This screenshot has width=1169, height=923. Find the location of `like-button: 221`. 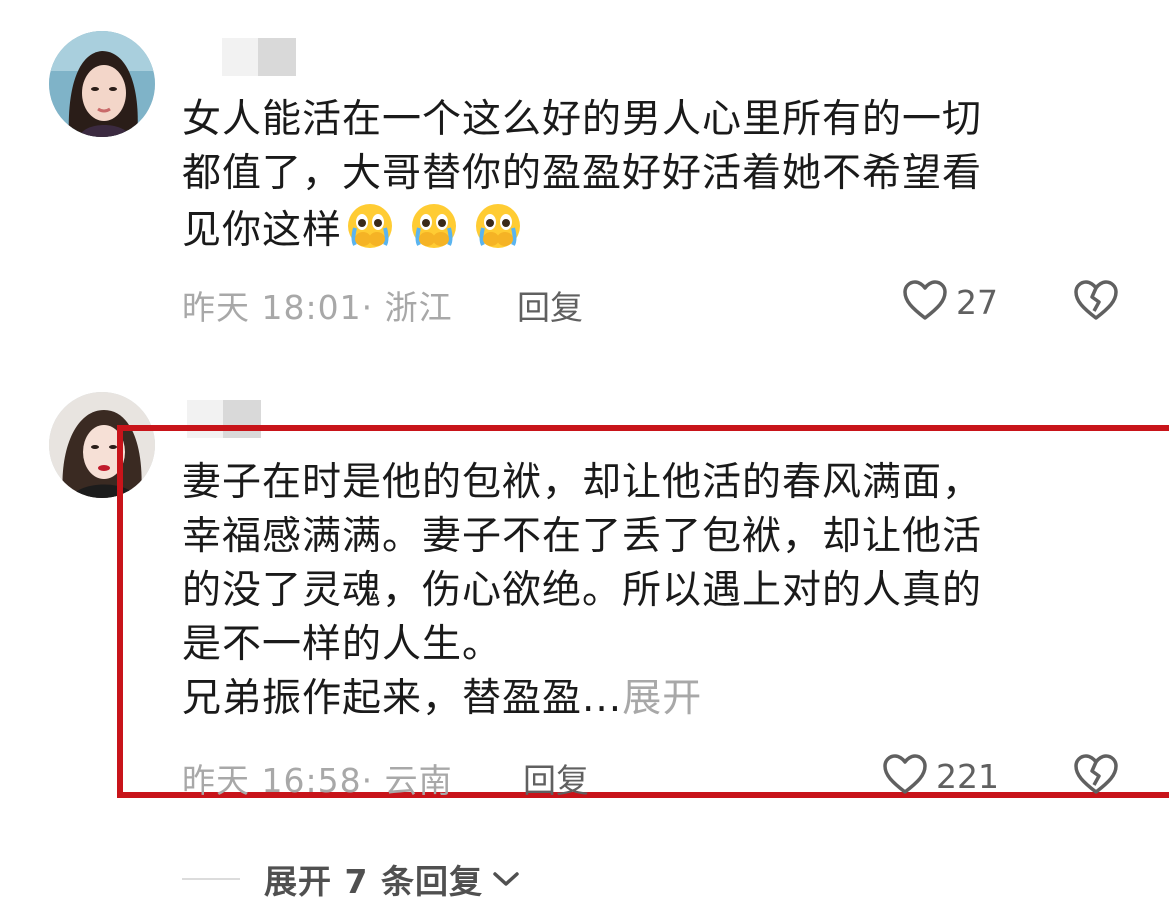

like-button: 221 is located at coordinates (940, 776).